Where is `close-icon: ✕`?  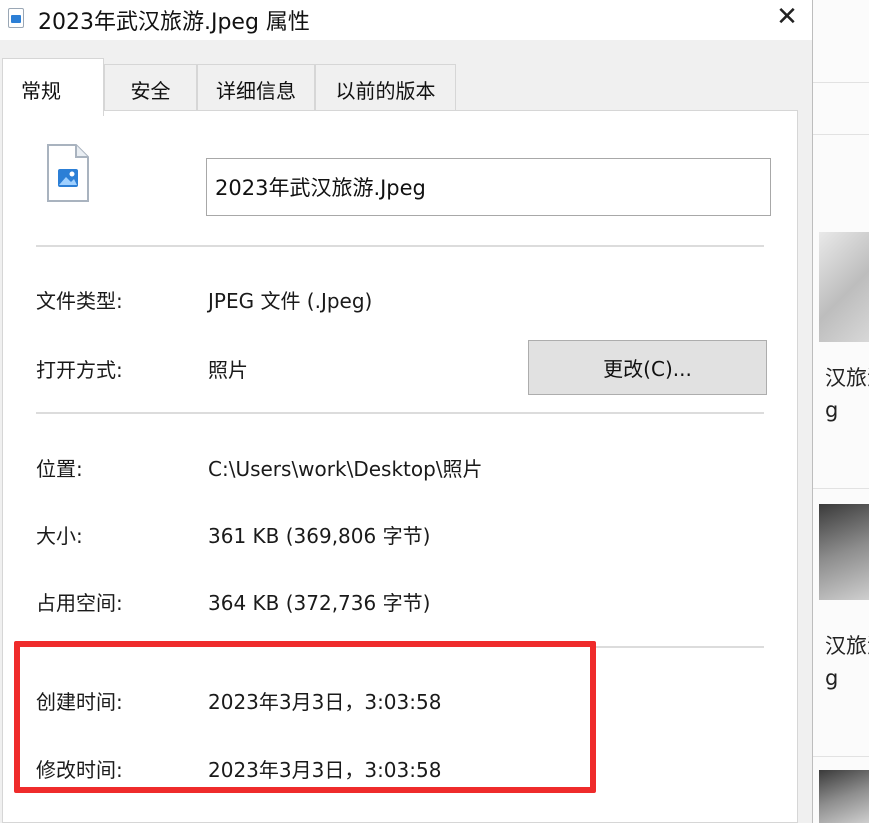 close-icon: ✕ is located at coordinates (787, 17).